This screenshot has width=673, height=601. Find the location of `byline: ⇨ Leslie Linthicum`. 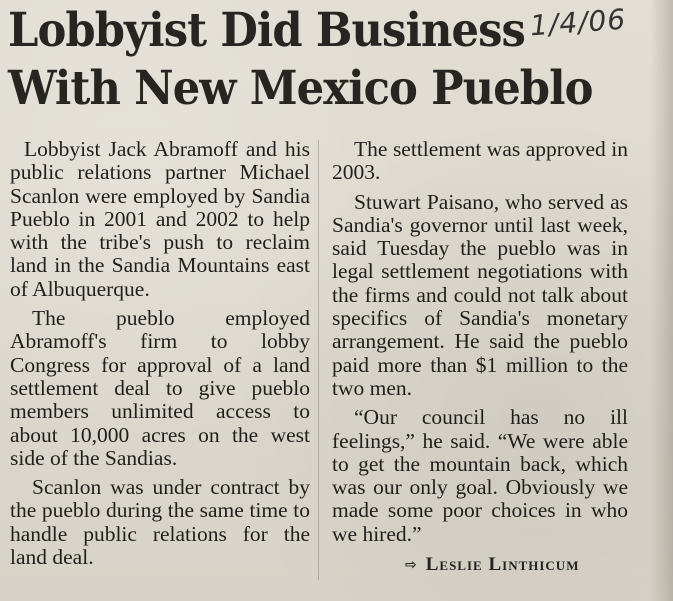

byline: ⇨ Leslie Linthicum is located at coordinates (492, 565).